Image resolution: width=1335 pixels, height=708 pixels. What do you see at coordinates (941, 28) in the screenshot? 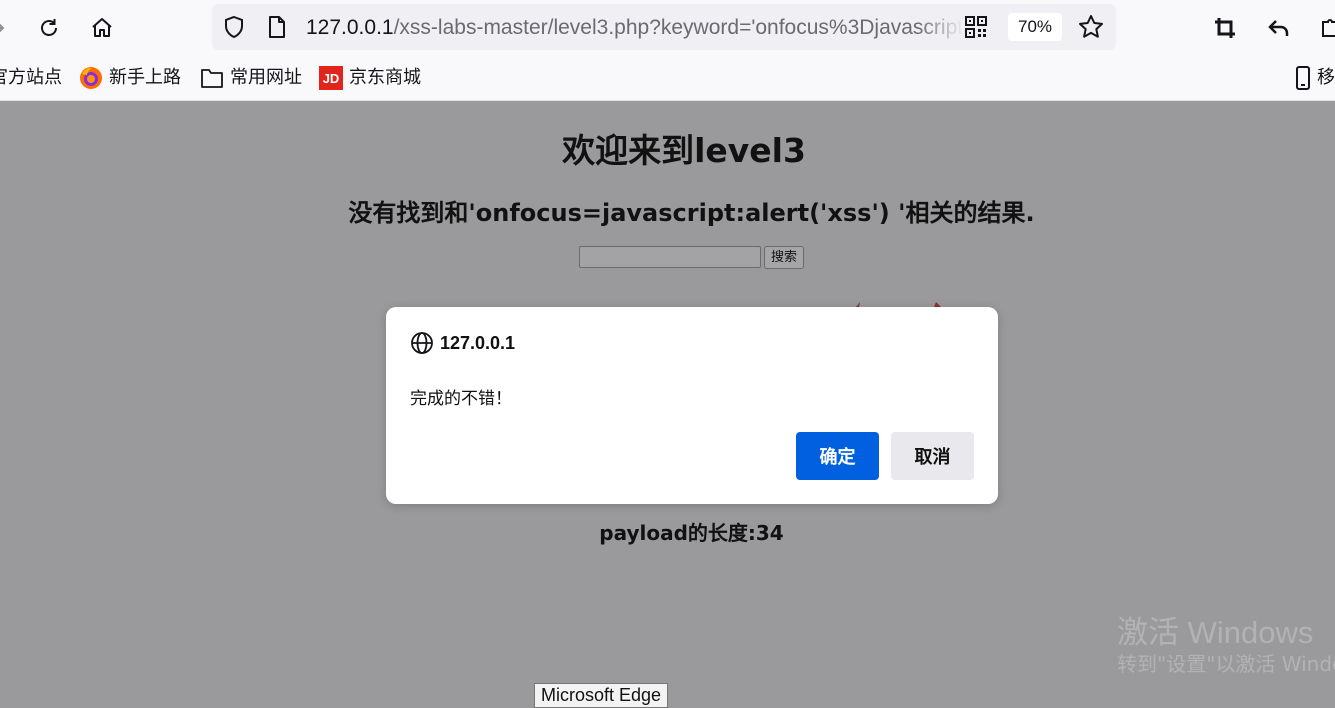
I see `url-fade` at bounding box center [941, 28].